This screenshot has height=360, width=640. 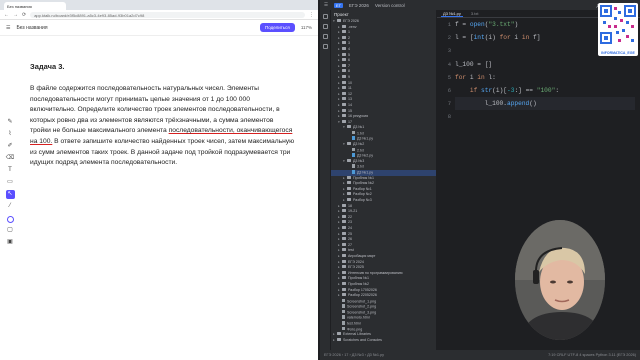 What do you see at coordinates (350, 233) in the screenshot?
I see `tree-item-label: 25` at bounding box center [350, 233].